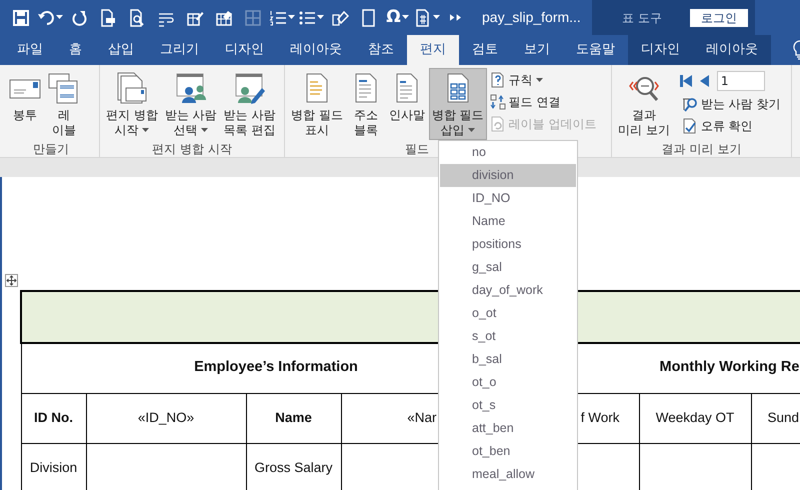 The width and height of the screenshot is (800, 490). I want to click on document-check-icon, so click(690, 126).